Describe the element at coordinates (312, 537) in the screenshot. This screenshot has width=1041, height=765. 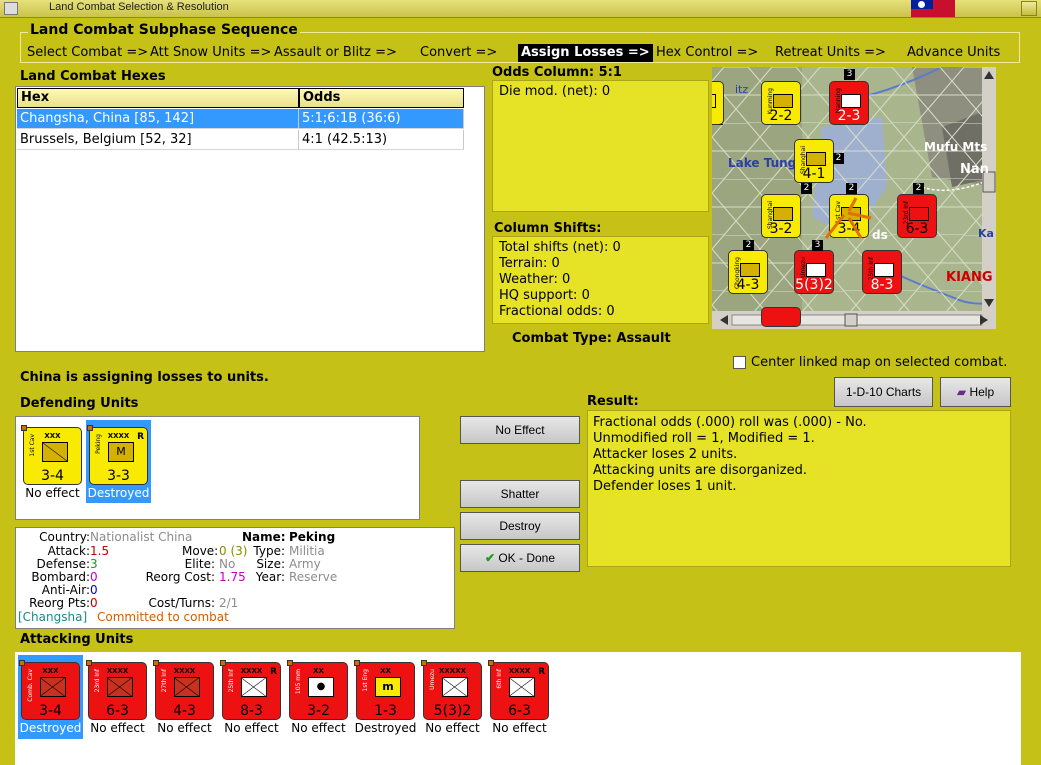
I see `name-value: Peking` at that location.